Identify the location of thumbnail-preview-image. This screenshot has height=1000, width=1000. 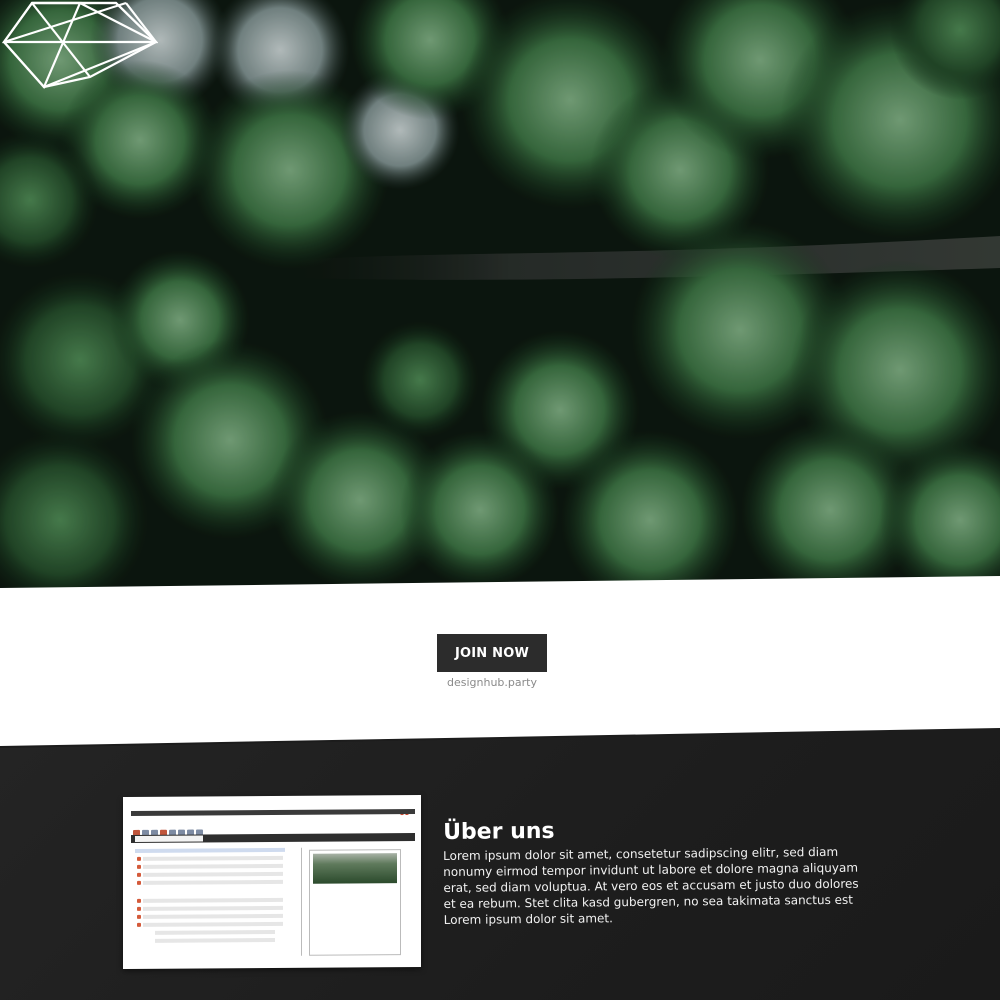
(355, 868).